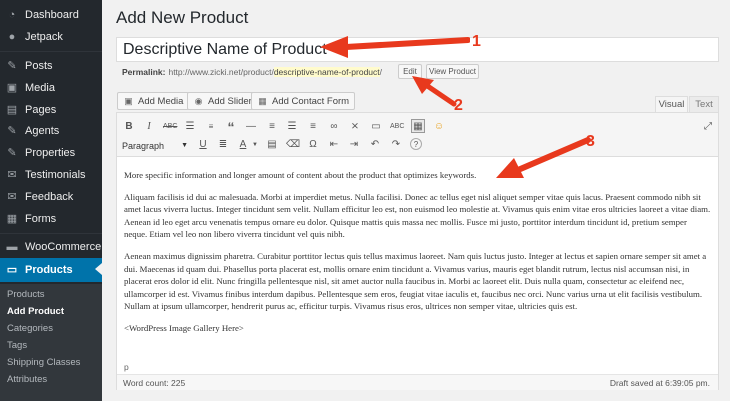 The image size is (730, 401). Describe the element at coordinates (12, 15) in the screenshot. I see `dashboard-icon: ◔` at that location.